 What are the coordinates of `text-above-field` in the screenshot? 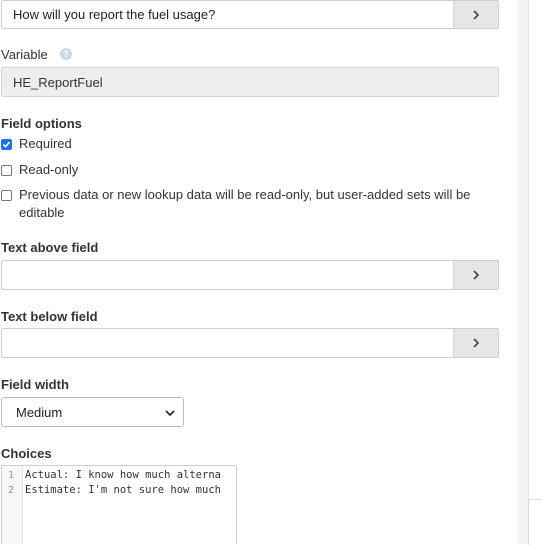 It's located at (250, 275).